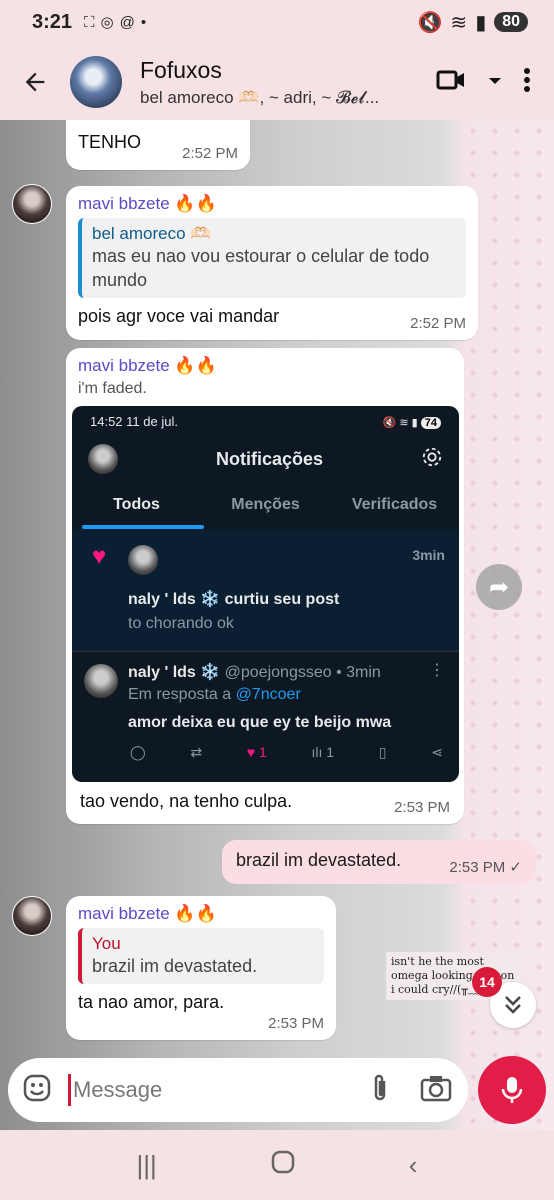 Image resolution: width=554 pixels, height=1200 pixels. I want to click on emoji-icon, so click(37, 1090).